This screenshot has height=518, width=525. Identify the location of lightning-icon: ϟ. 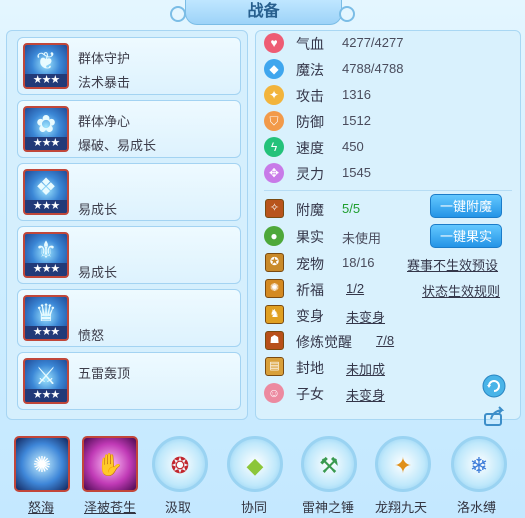
(274, 147).